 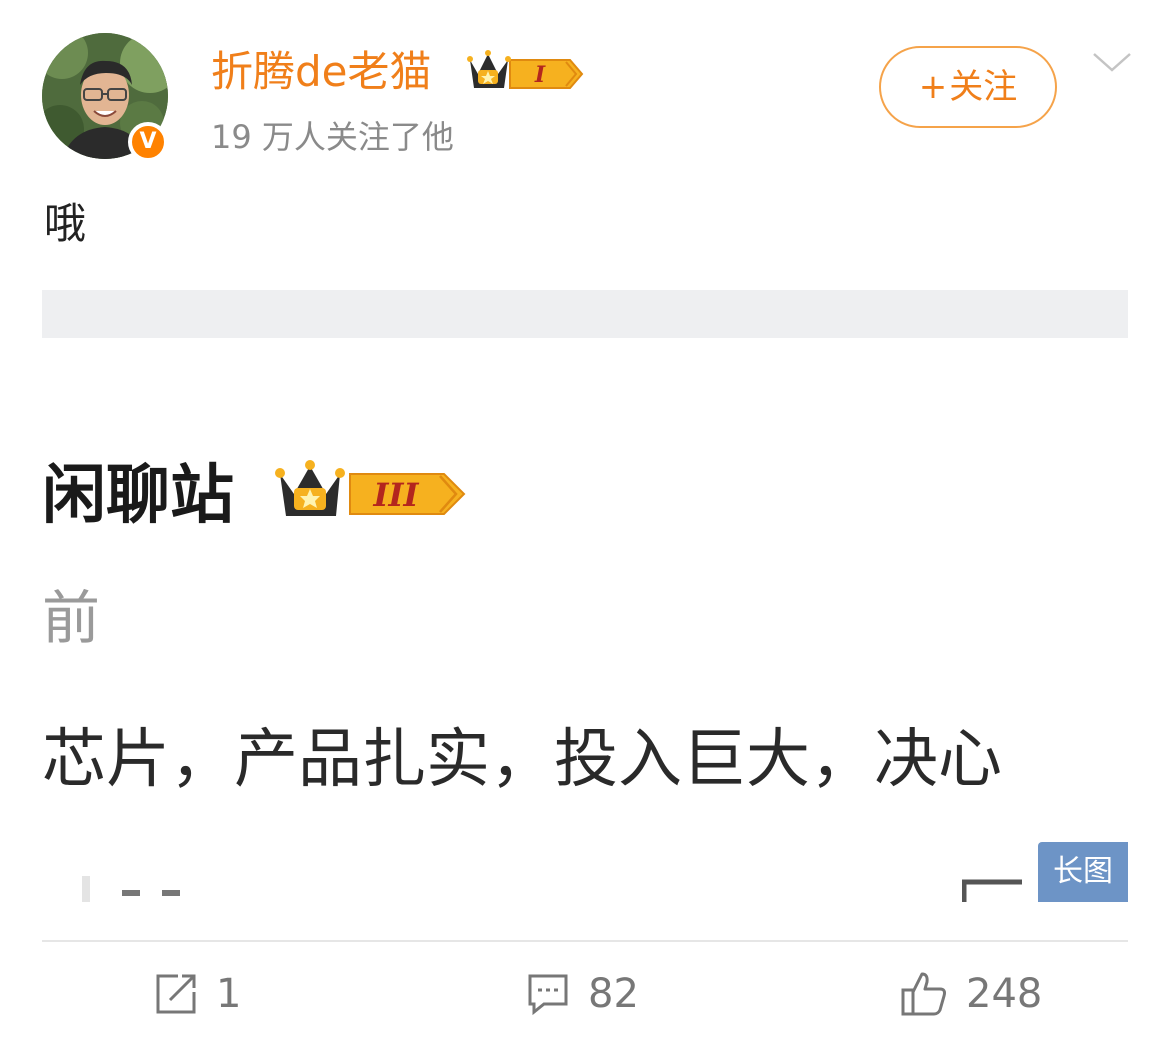 What do you see at coordinates (131, 889) in the screenshot?
I see `image-cropped-count` at bounding box center [131, 889].